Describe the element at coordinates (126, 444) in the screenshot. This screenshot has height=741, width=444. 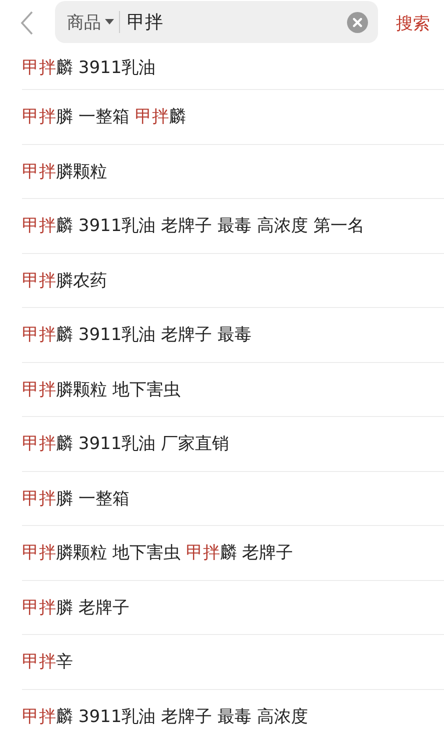
I see `suggestion-item: 甲拌麟 3911乳油 厂家直销` at that location.